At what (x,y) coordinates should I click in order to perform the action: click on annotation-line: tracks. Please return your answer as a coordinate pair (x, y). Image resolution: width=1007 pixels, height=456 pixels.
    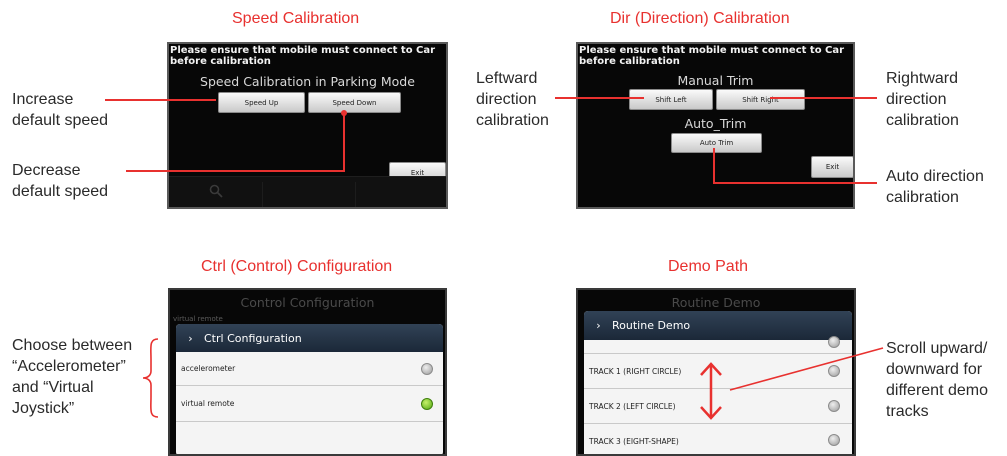
    Looking at the image, I should click on (907, 411).